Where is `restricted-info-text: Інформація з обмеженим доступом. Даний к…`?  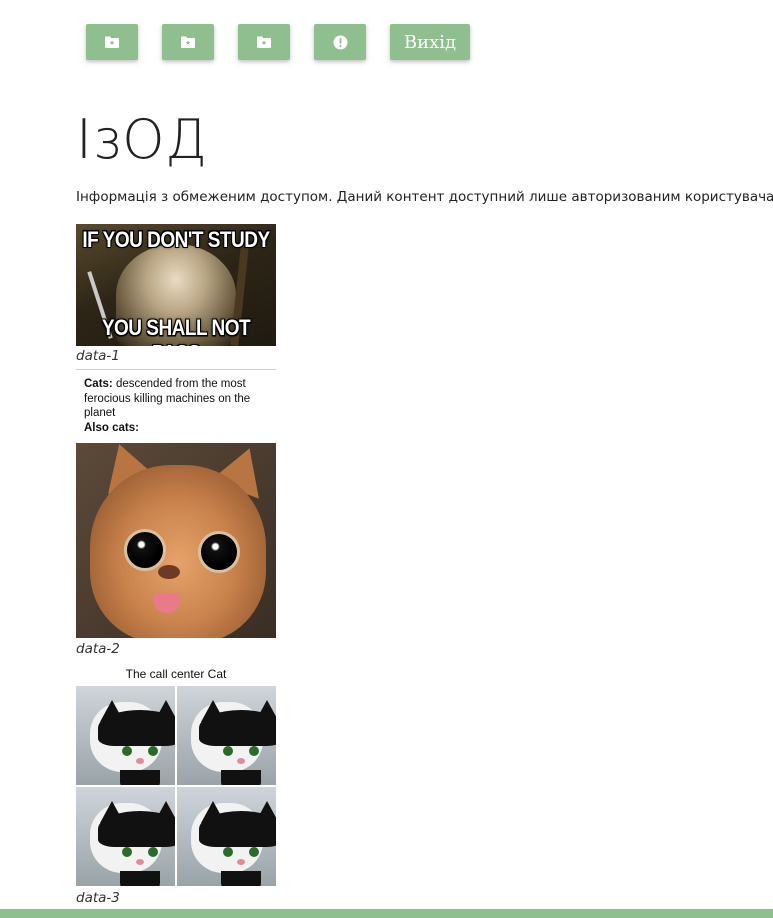
restricted-info-text: Інформація з обмеженим доступом. Даний к… is located at coordinates (424, 197).